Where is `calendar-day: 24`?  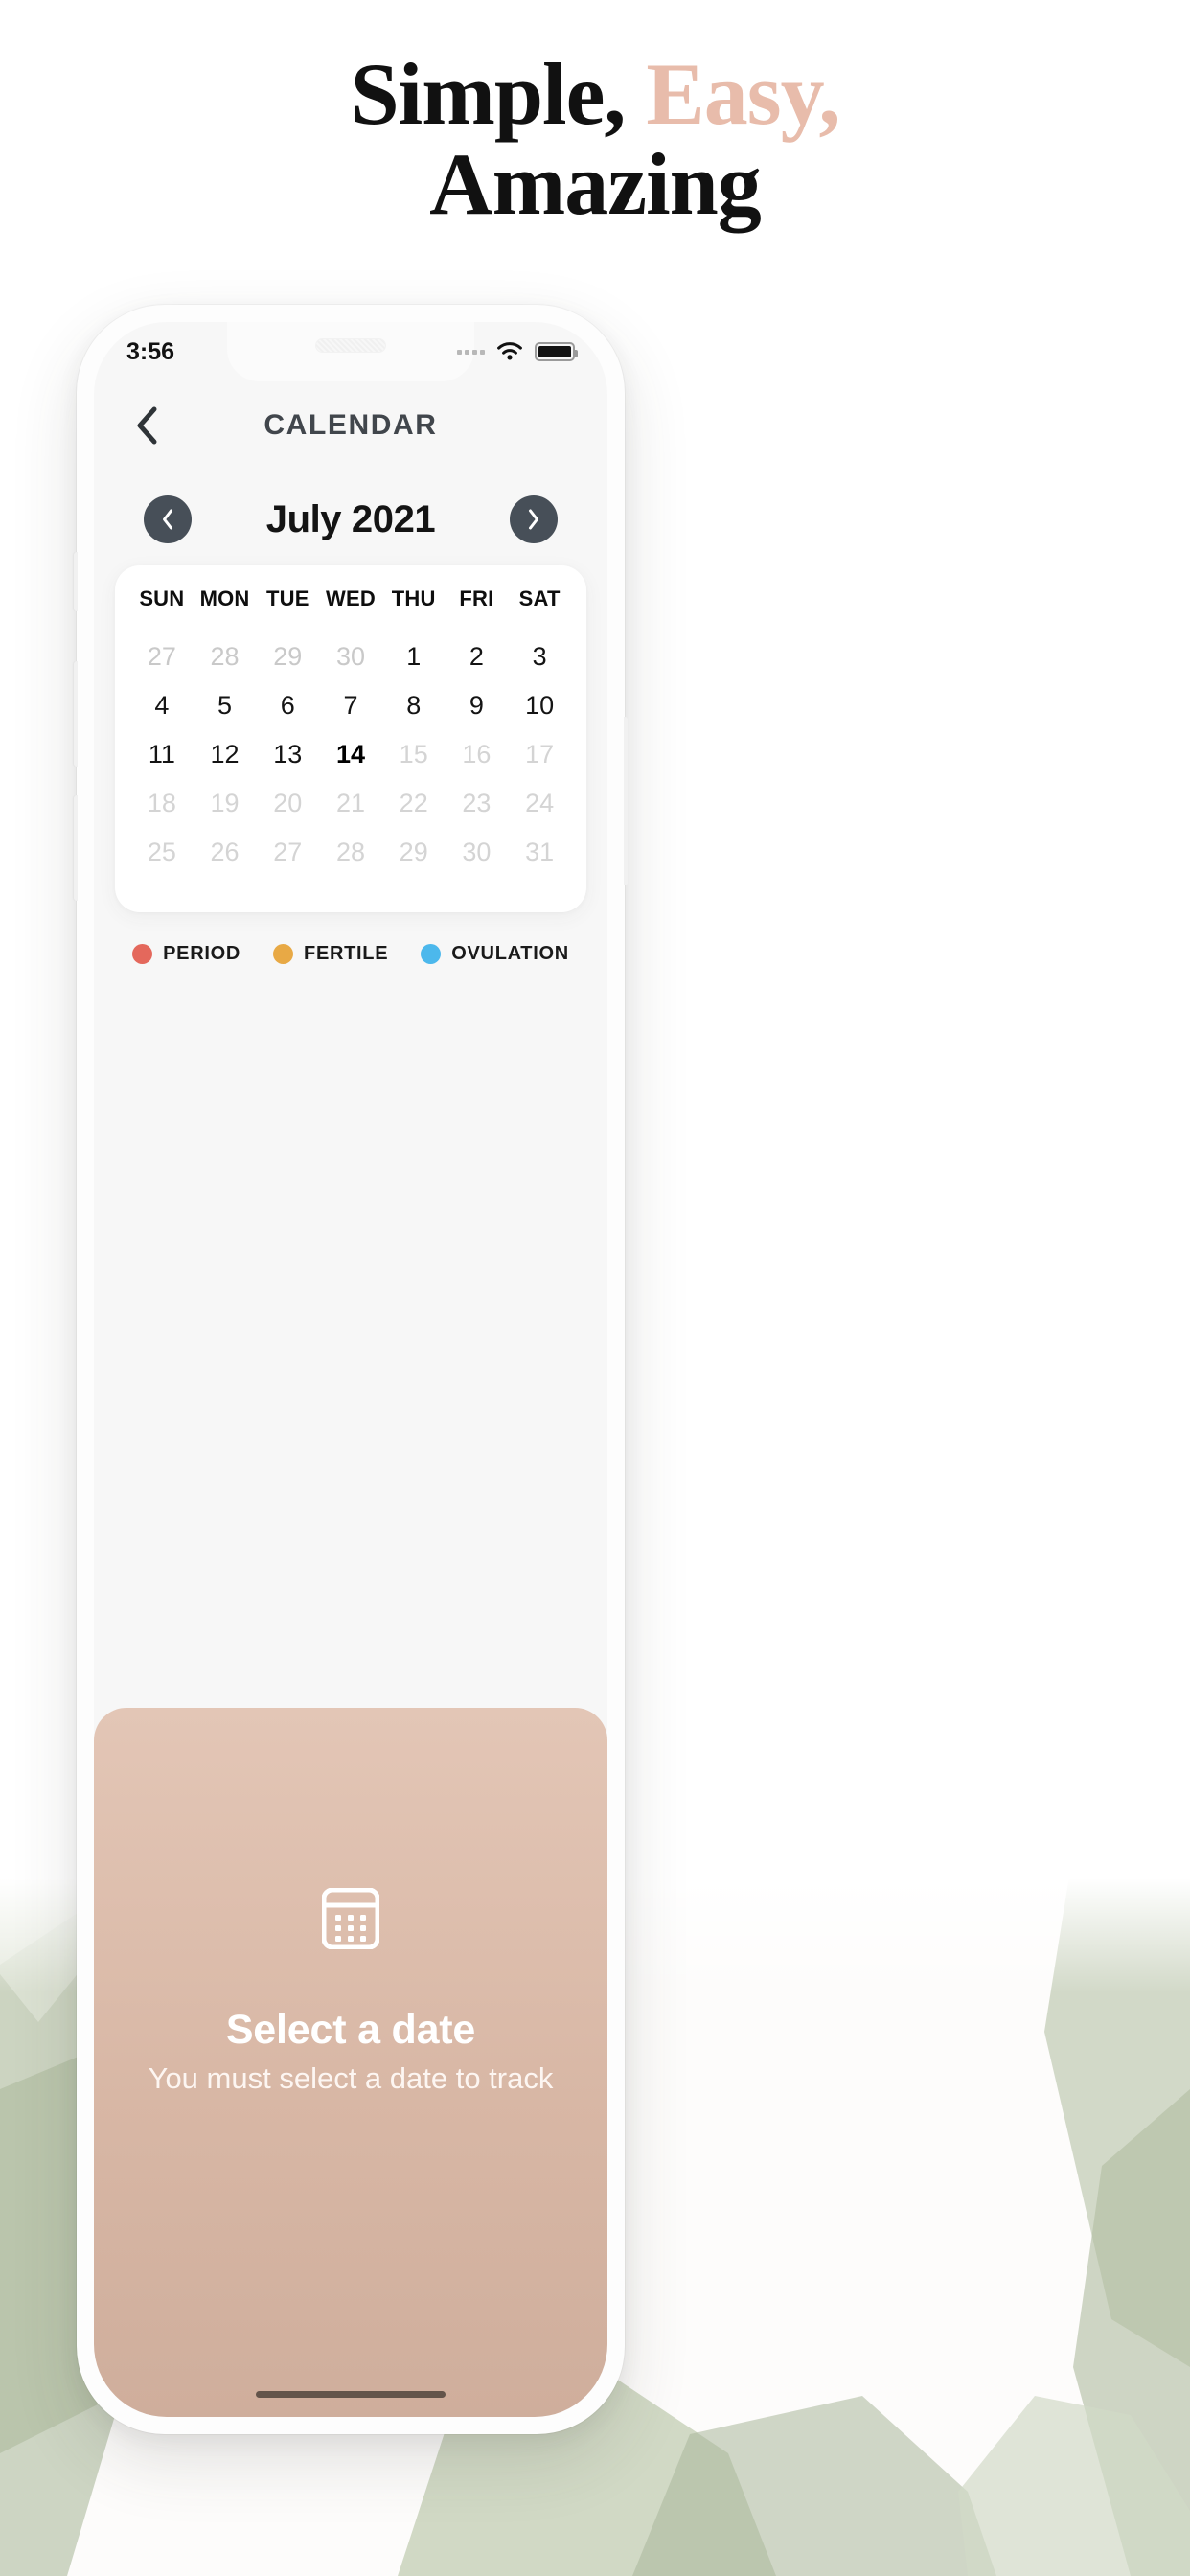
calendar-day: 24 is located at coordinates (540, 803).